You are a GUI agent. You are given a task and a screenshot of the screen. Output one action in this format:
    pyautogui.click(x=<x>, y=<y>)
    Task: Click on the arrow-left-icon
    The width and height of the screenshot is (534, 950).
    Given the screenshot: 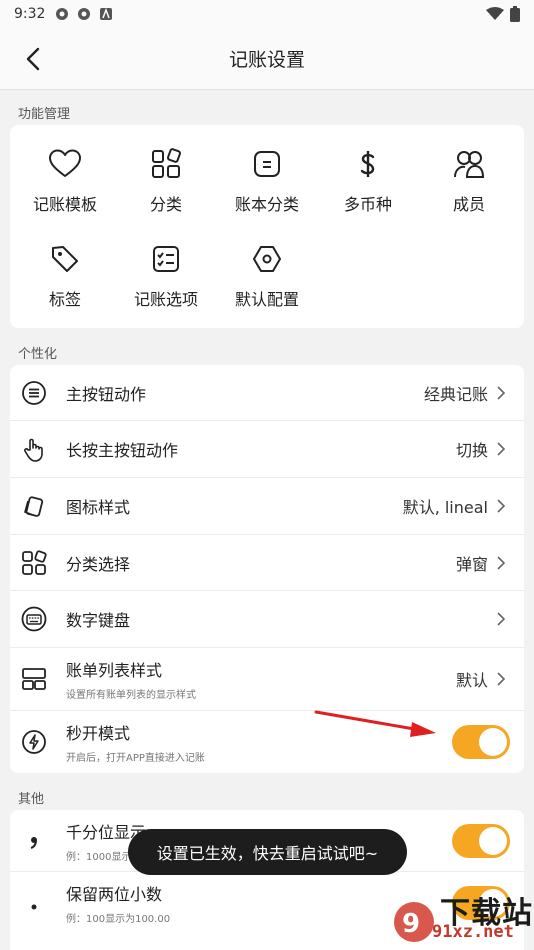 What is the action you would take?
    pyautogui.click(x=33, y=59)
    